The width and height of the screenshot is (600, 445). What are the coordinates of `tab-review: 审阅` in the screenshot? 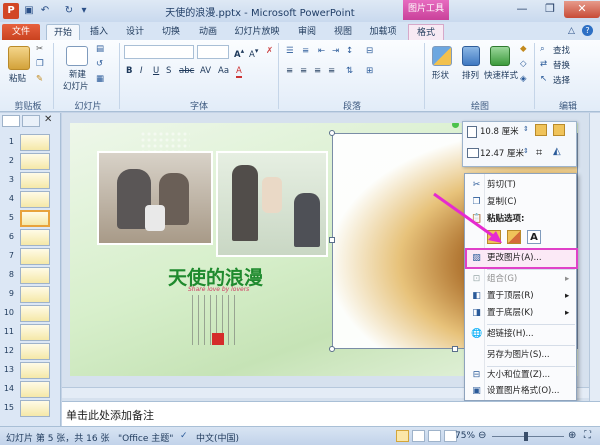 It's located at (307, 32).